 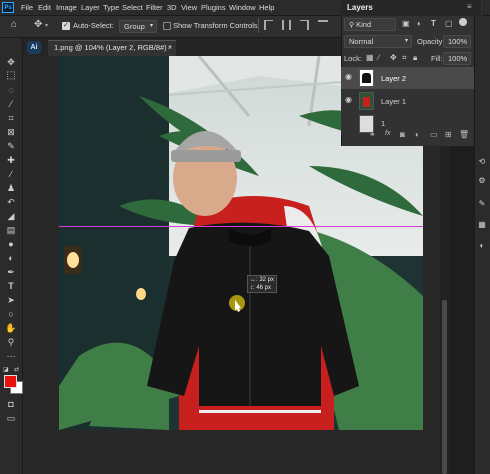 I want to click on foreground-color-swatch, so click(x=10, y=381).